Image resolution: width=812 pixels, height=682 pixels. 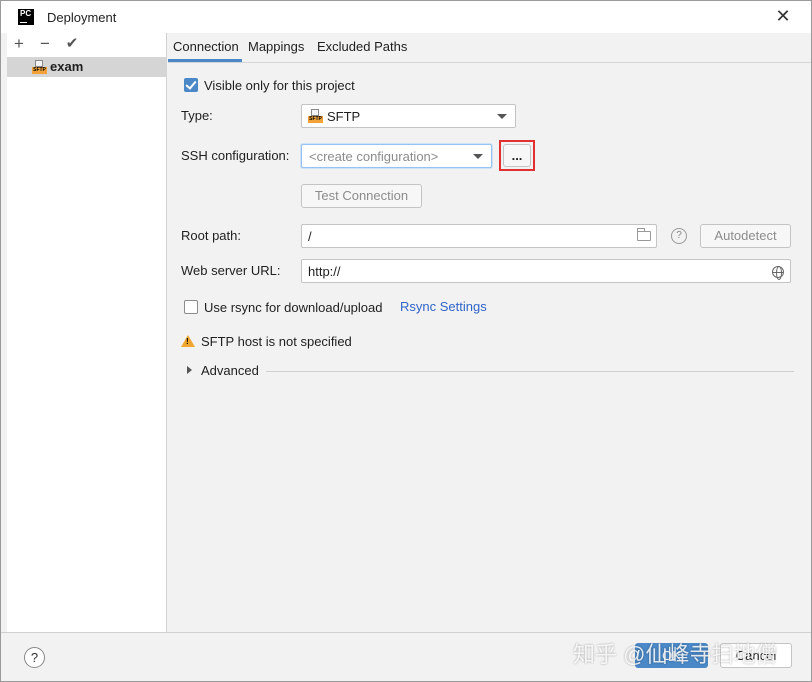 I want to click on web-server-url-value: http://, so click(x=324, y=271).